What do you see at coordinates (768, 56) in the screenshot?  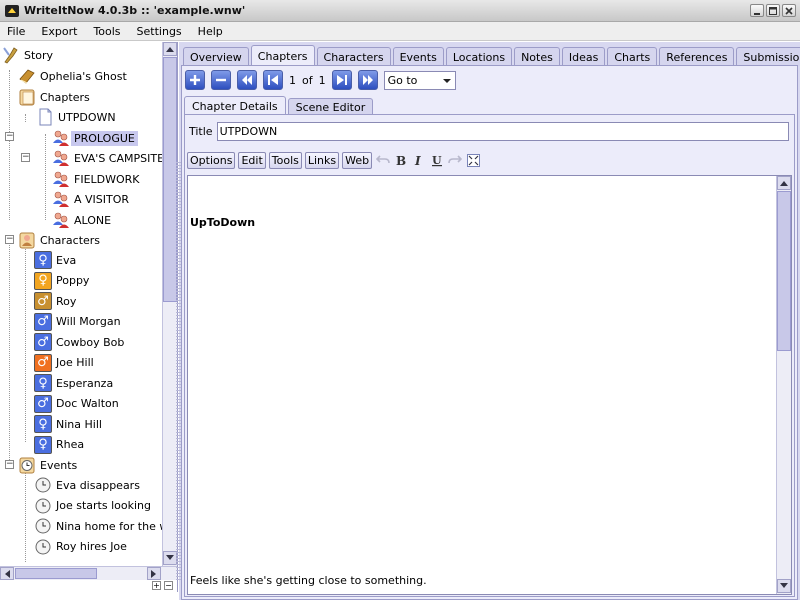 I see `tab-submissions: Submissions` at bounding box center [768, 56].